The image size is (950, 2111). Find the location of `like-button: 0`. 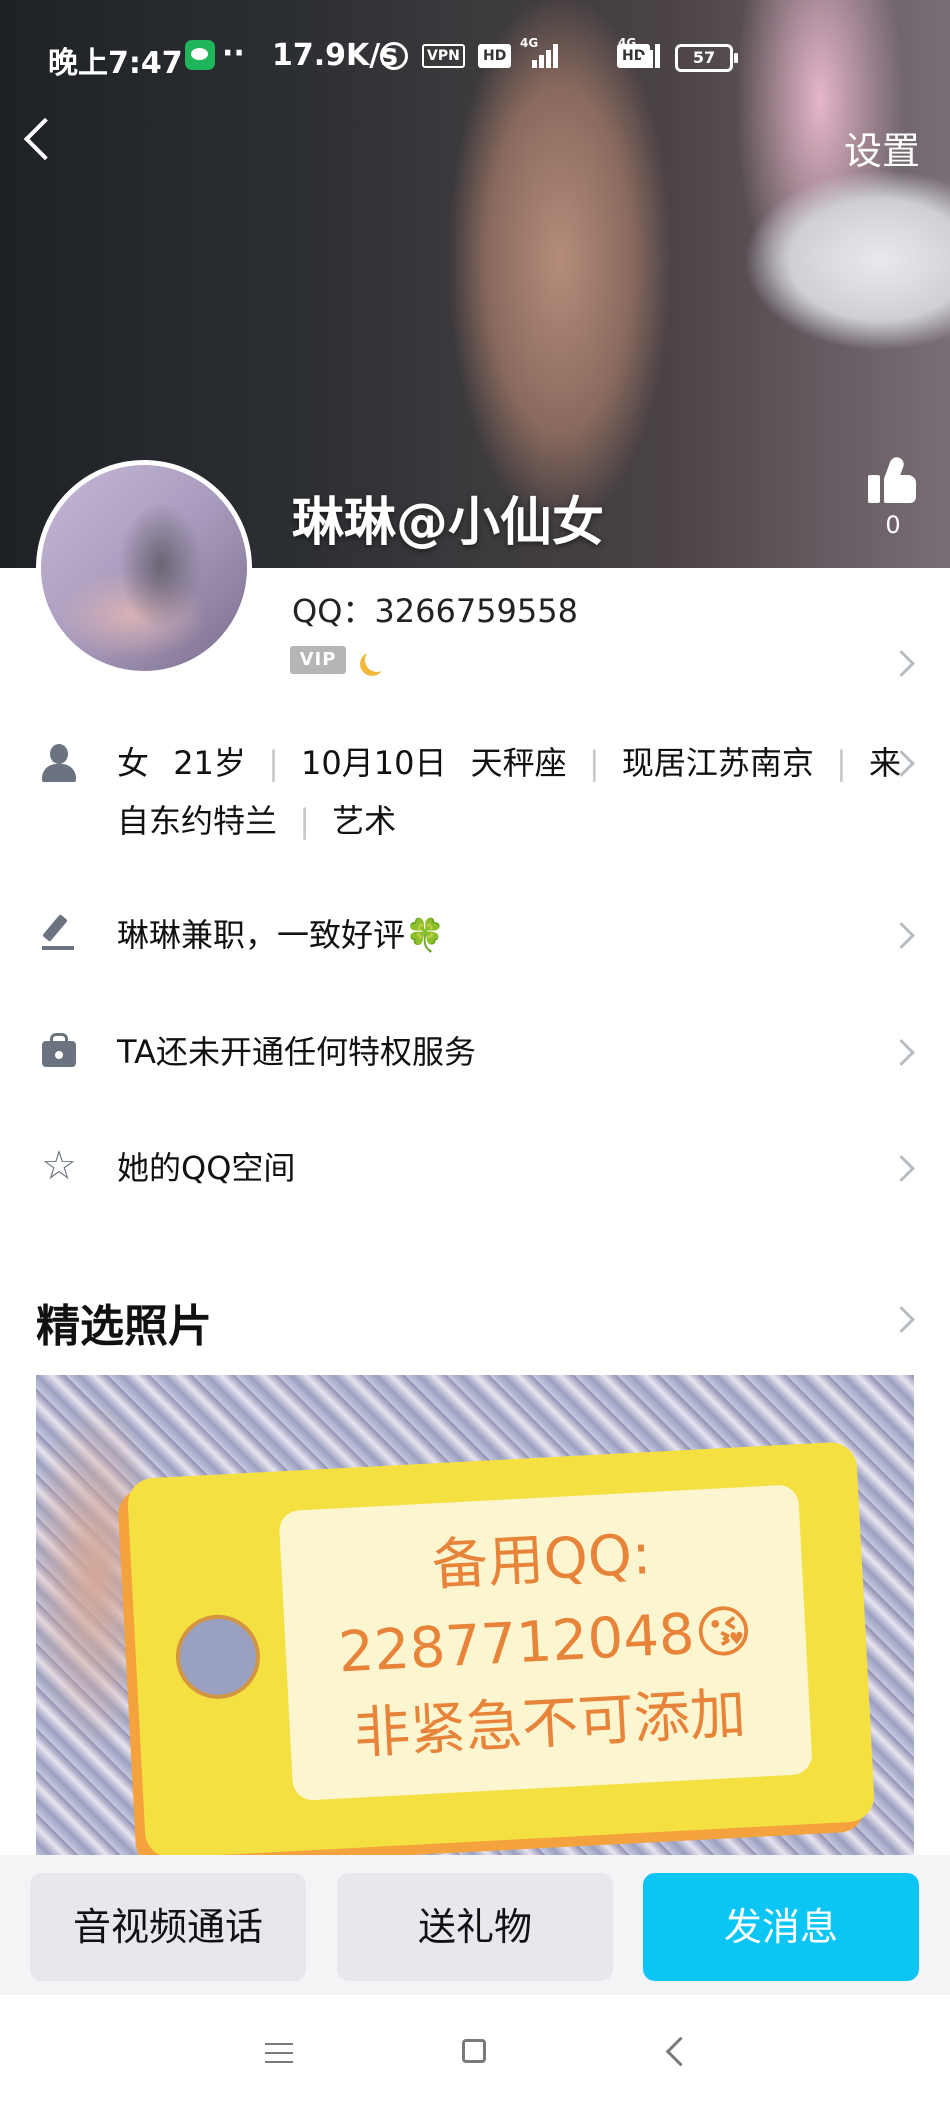

like-button: 0 is located at coordinates (893, 497).